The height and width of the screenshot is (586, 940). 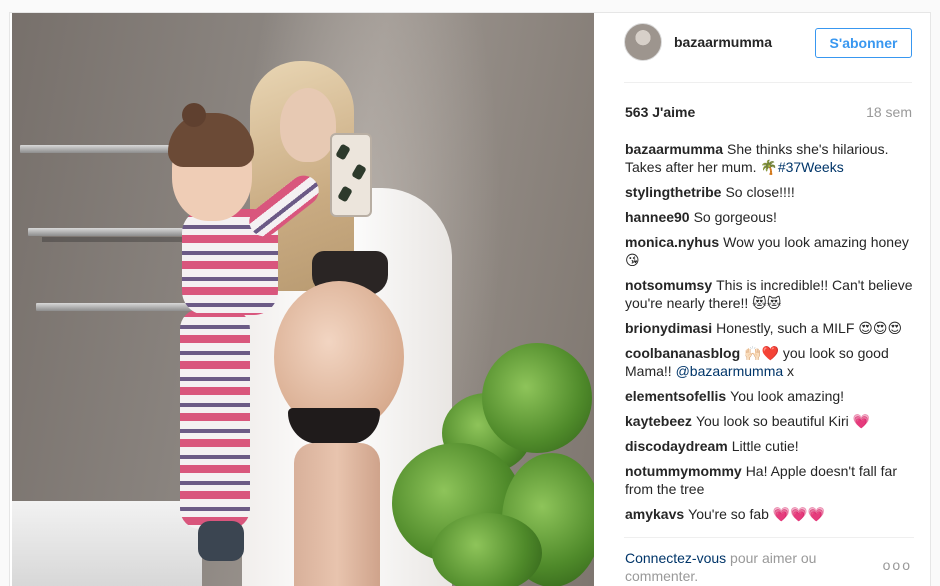 What do you see at coordinates (735, 217) in the screenshot?
I see `comment-text: So gorgeous!` at bounding box center [735, 217].